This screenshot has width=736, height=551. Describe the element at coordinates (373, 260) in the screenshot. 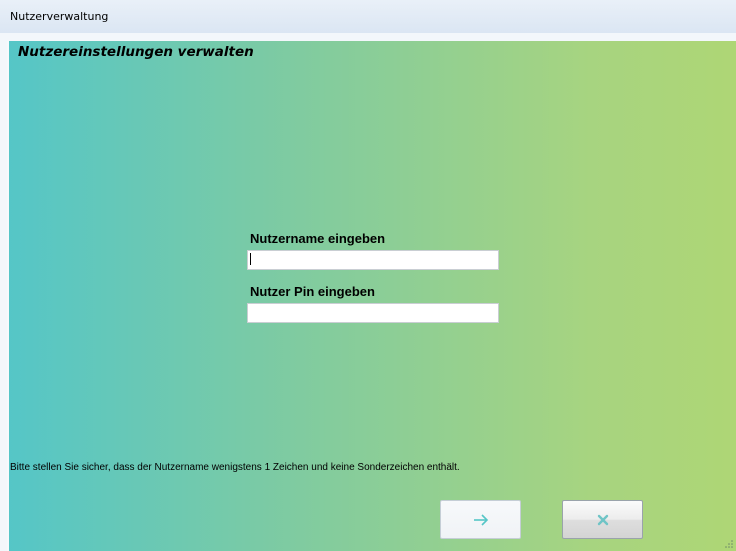

I see `username-input` at that location.